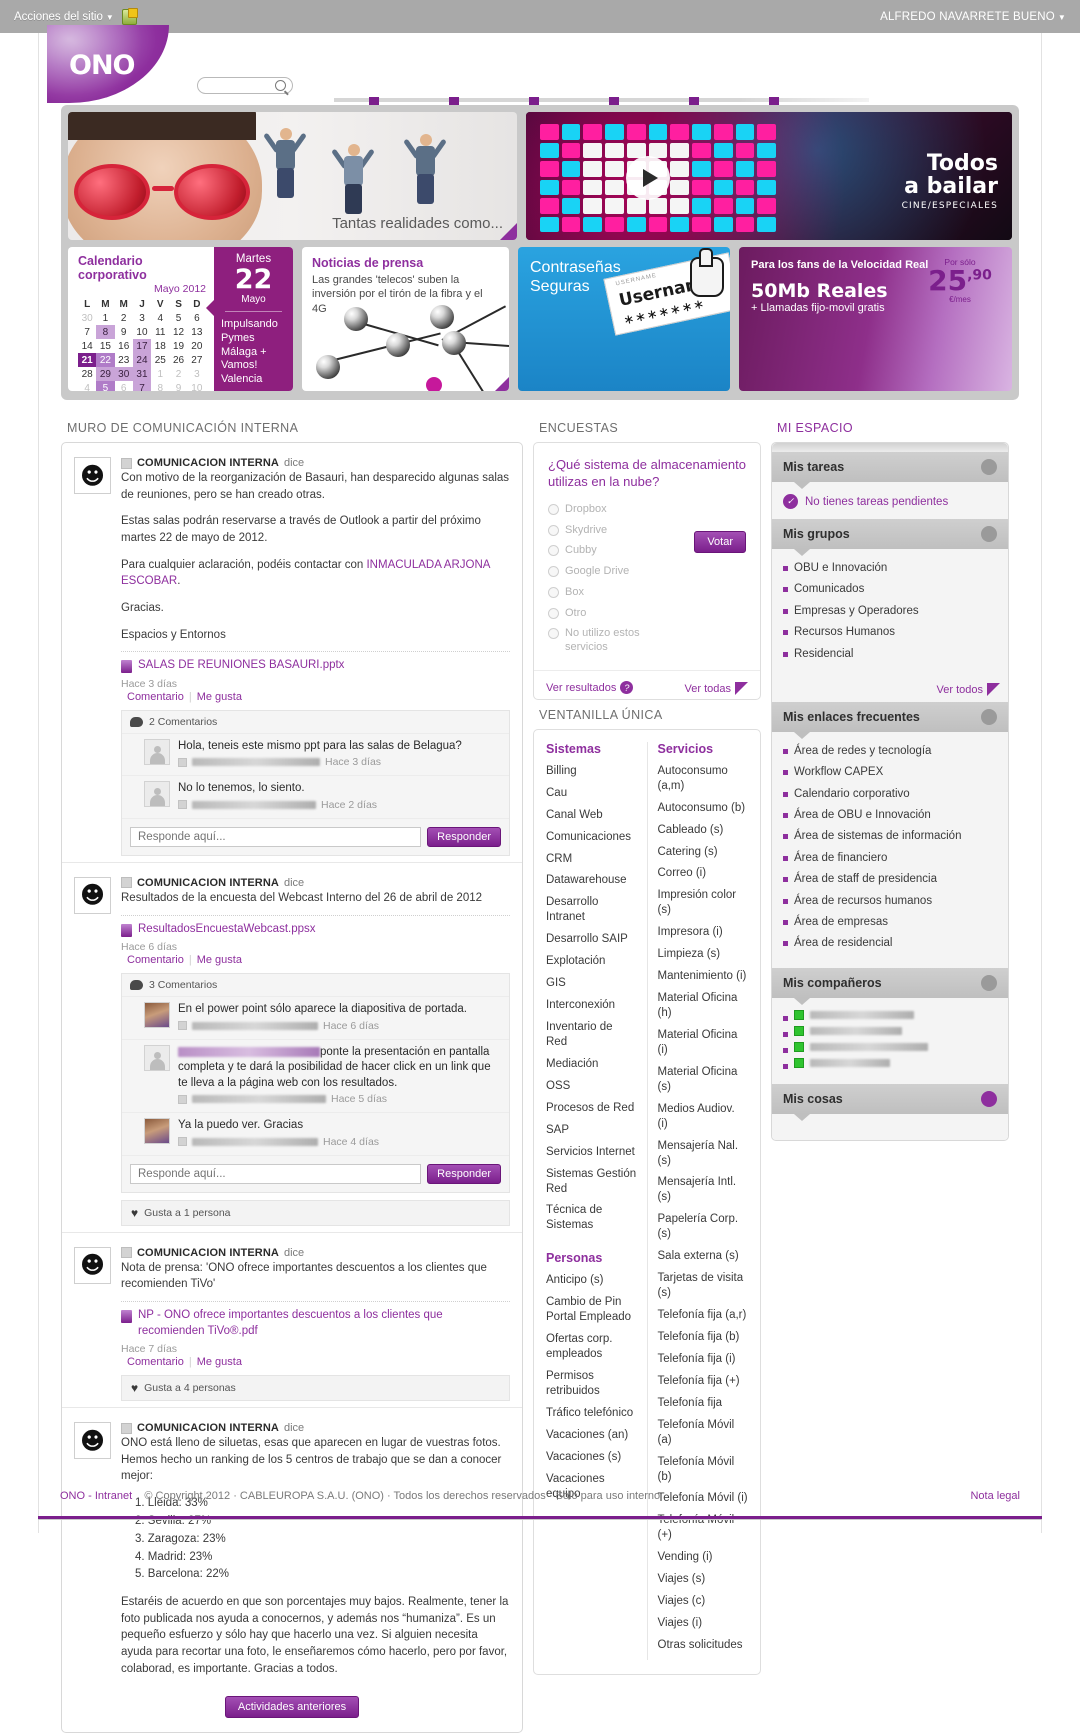 This screenshot has width=1080, height=1733. What do you see at coordinates (616, 593) in the screenshot?
I see `poll-option: Box` at bounding box center [616, 593].